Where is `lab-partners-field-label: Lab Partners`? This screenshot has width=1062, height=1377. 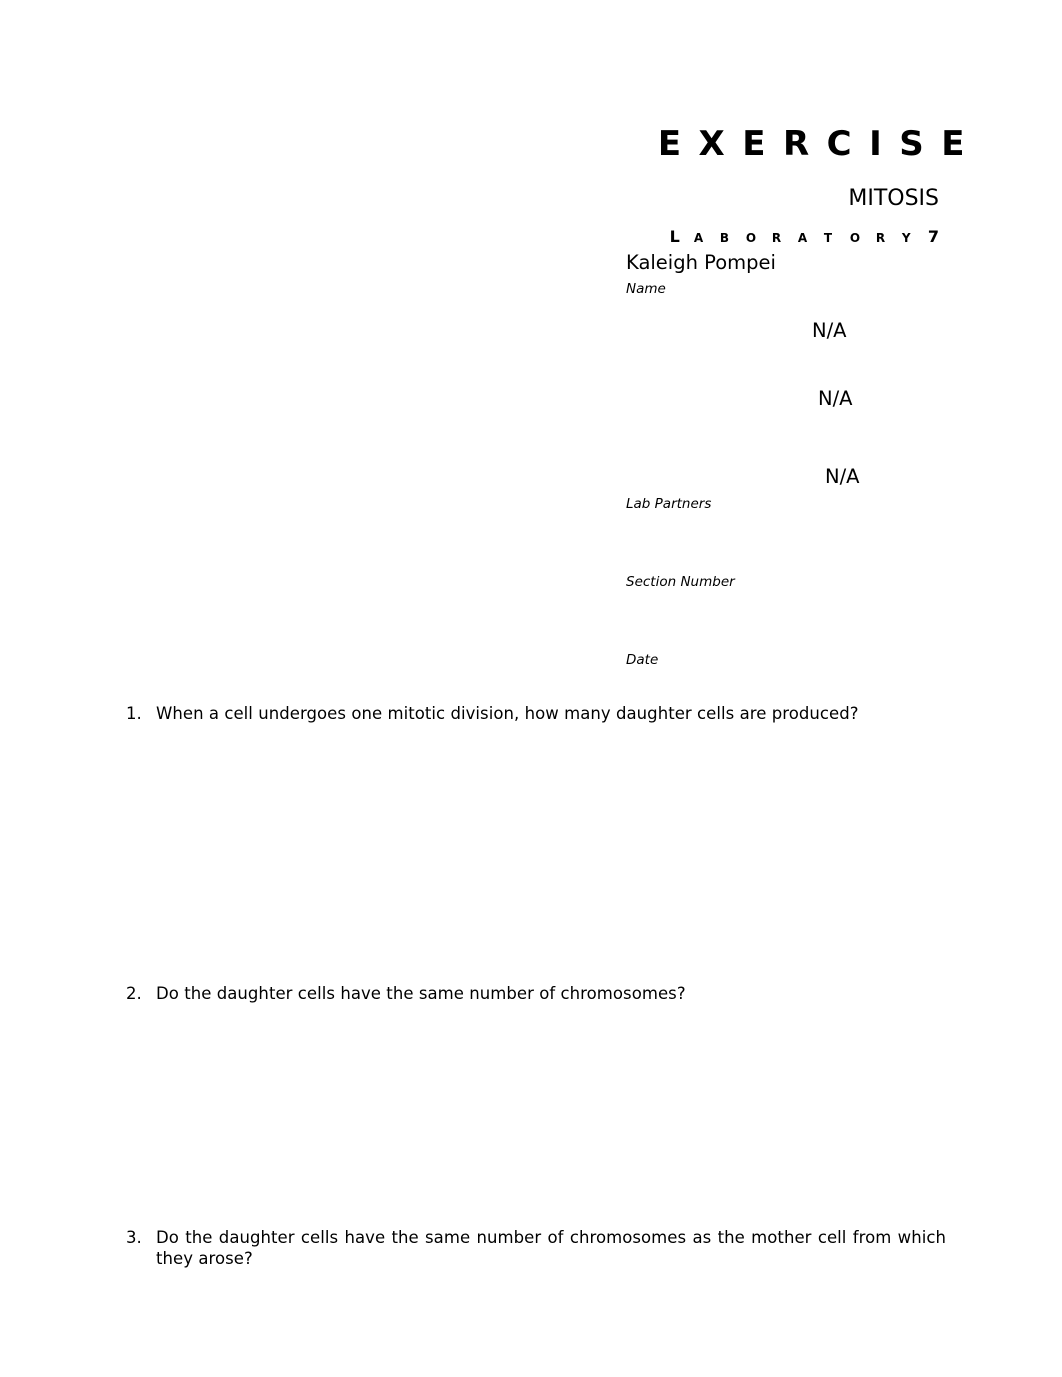 lab-partners-field-label: Lab Partners is located at coordinates (669, 504).